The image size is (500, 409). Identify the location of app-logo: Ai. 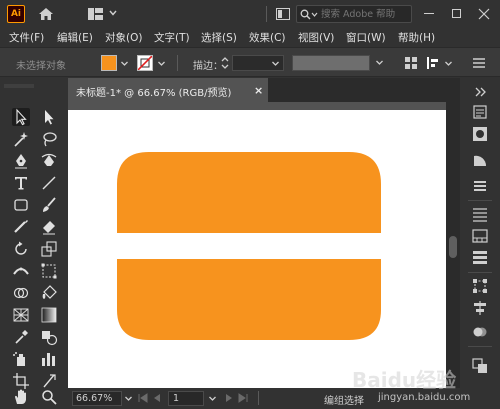
(16, 14).